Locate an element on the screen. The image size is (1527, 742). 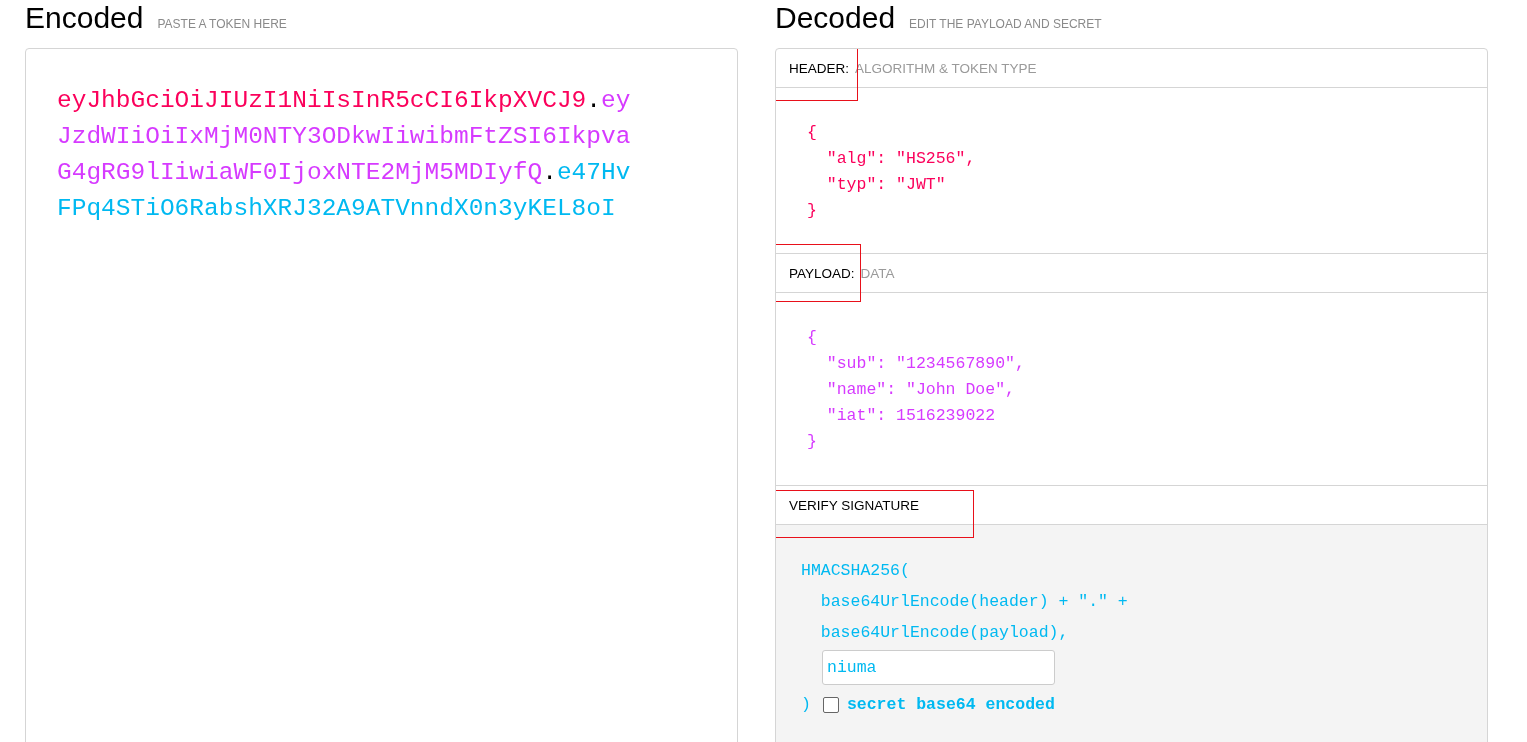
checkbox is located at coordinates (830, 704).